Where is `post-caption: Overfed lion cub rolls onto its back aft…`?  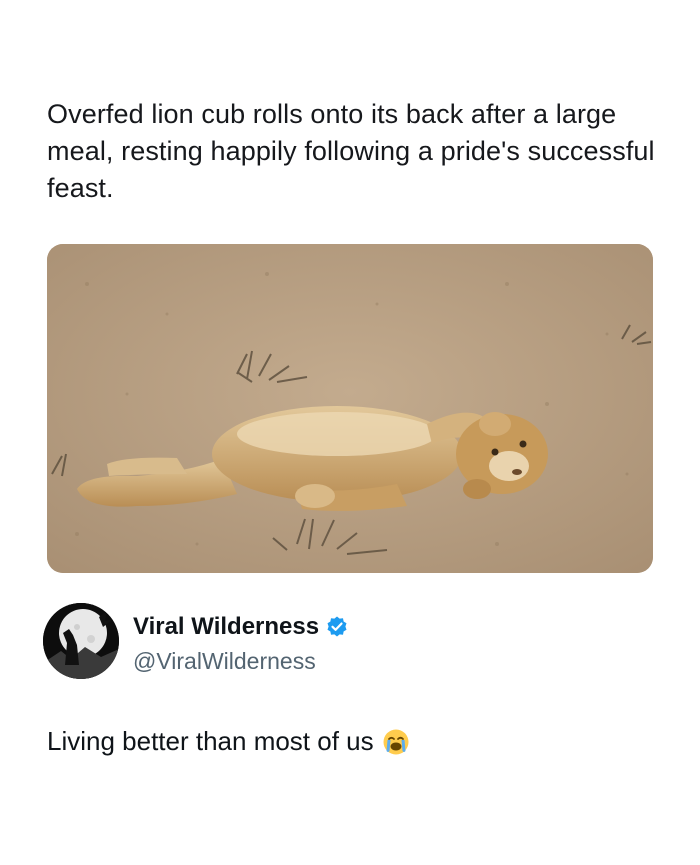 post-caption: Overfed lion cub rolls onto its back aft… is located at coordinates (351, 151).